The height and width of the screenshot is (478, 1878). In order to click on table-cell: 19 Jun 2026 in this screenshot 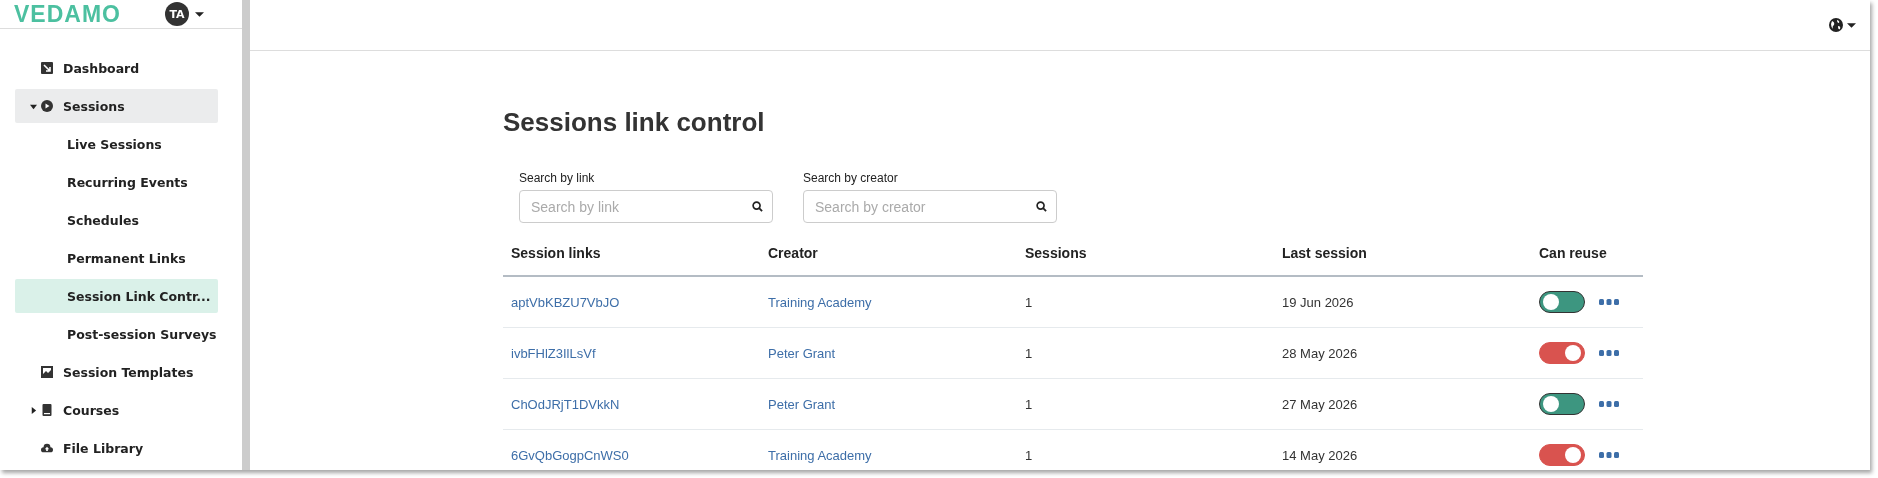, I will do `click(1318, 302)`.